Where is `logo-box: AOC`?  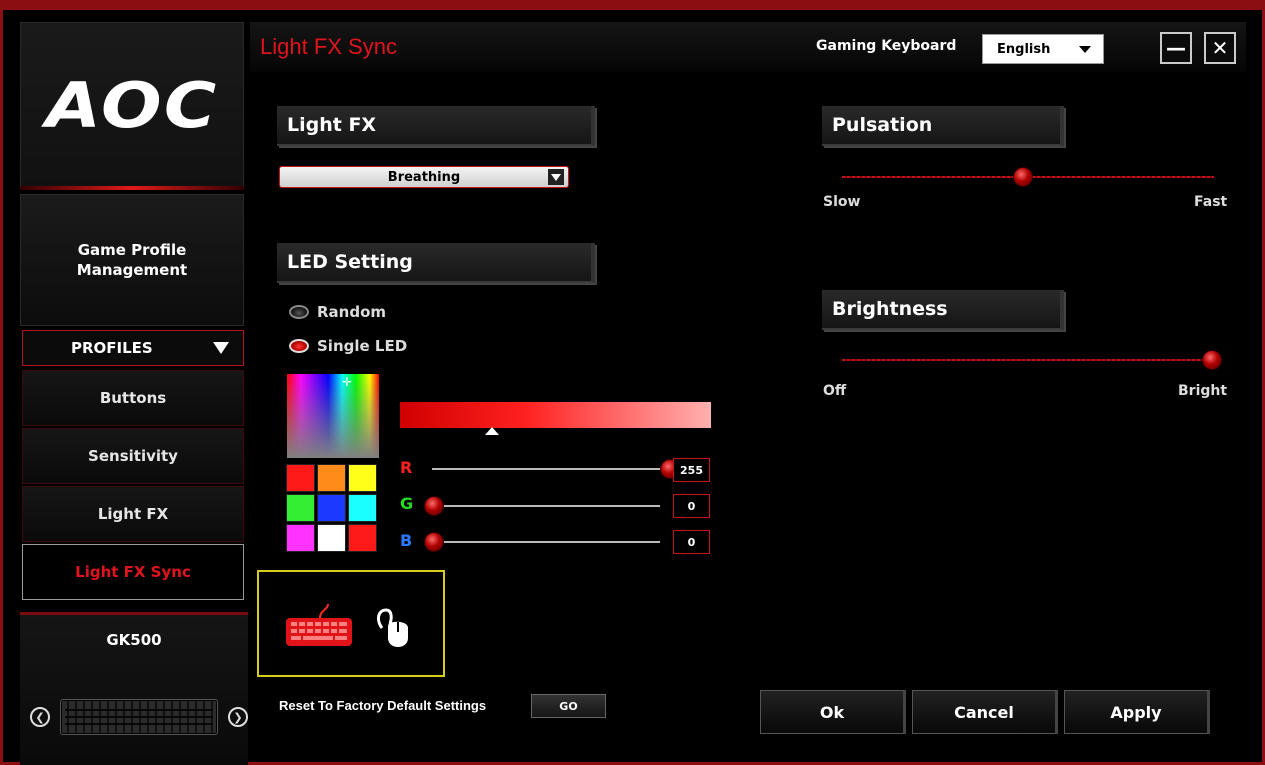 logo-box: AOC is located at coordinates (132, 105).